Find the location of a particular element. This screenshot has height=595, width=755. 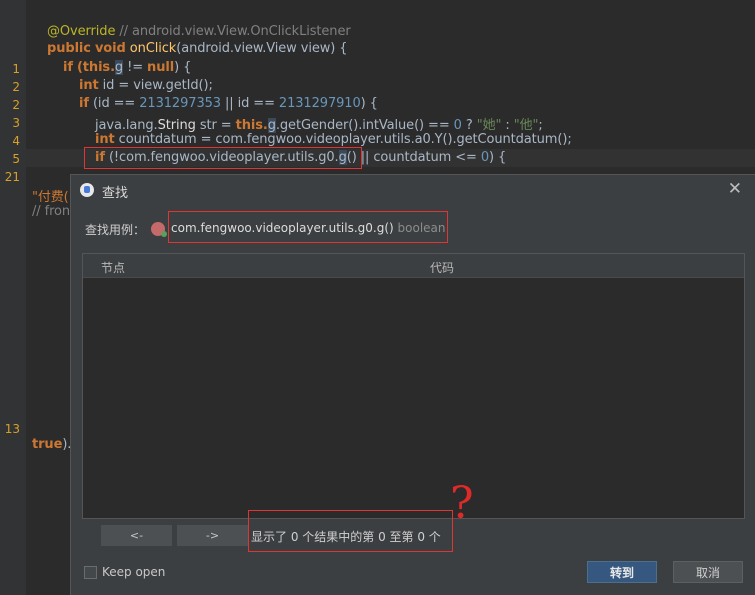

code-text: (android.view.View view) { is located at coordinates (262, 48).